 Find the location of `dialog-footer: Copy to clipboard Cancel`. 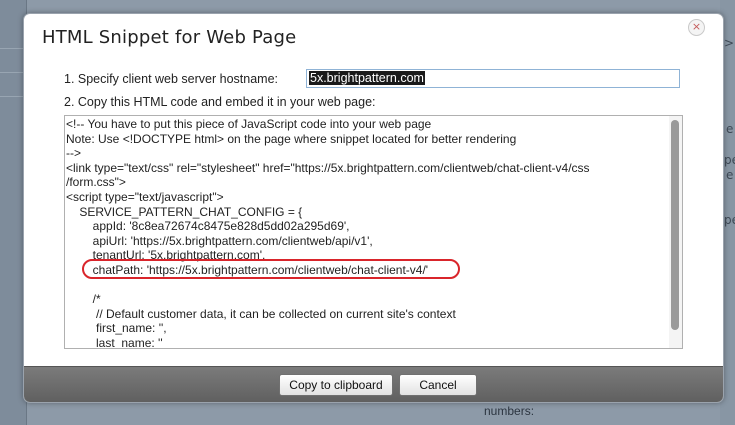

dialog-footer: Copy to clipboard Cancel is located at coordinates (373, 384).